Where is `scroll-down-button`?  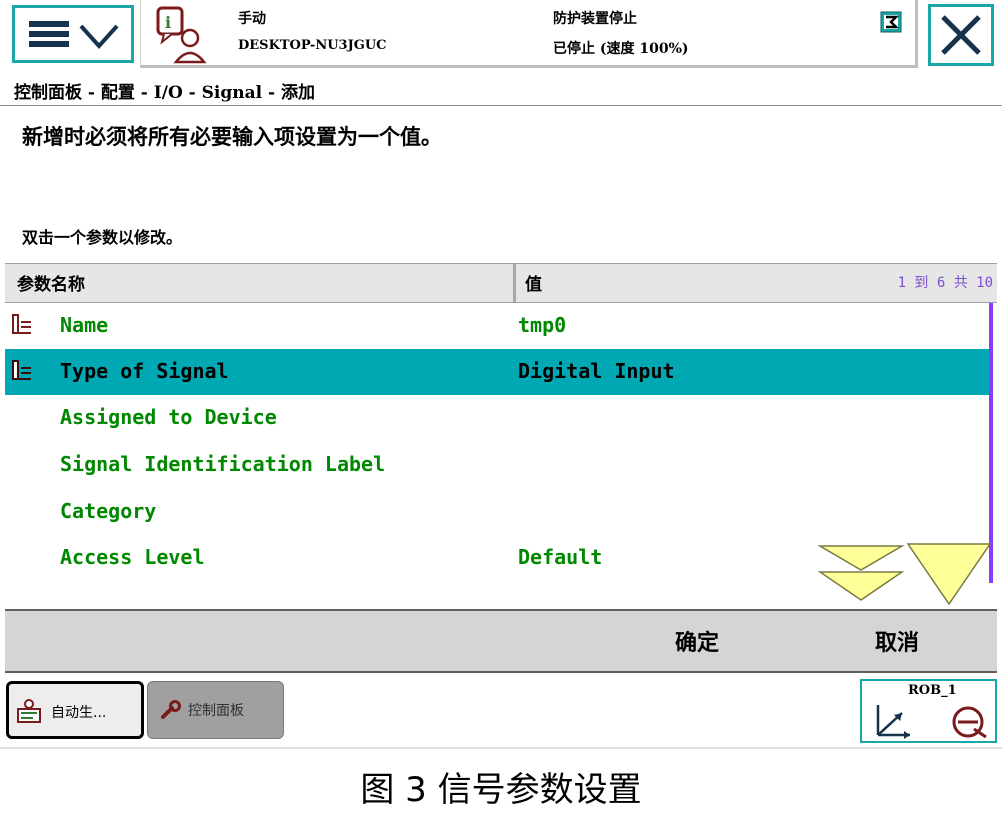
scroll-down-button is located at coordinates (949, 574).